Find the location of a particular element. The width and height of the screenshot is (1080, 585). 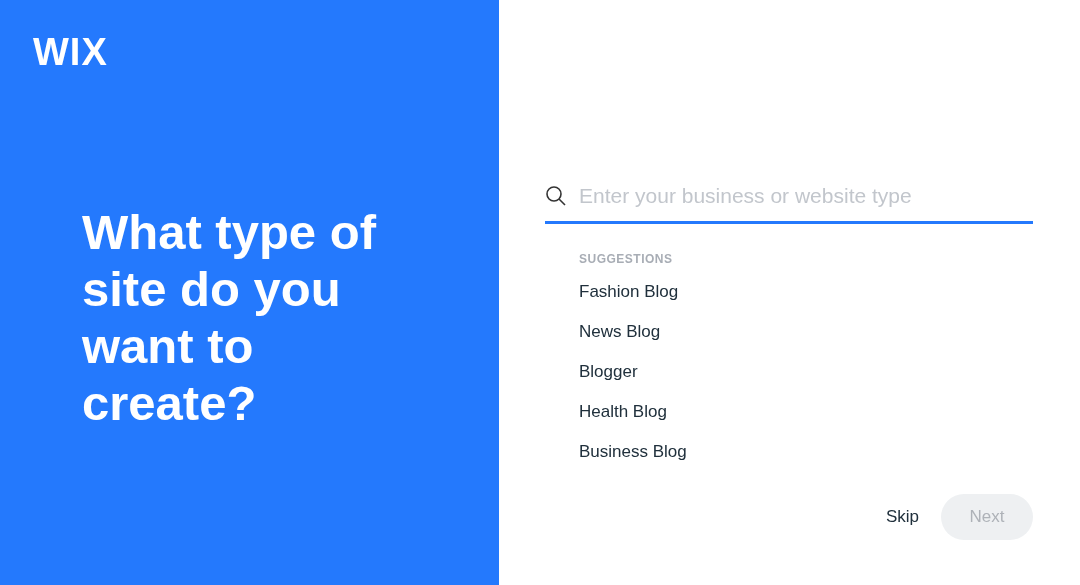

suggestion-item: News Blog is located at coordinates (620, 331).